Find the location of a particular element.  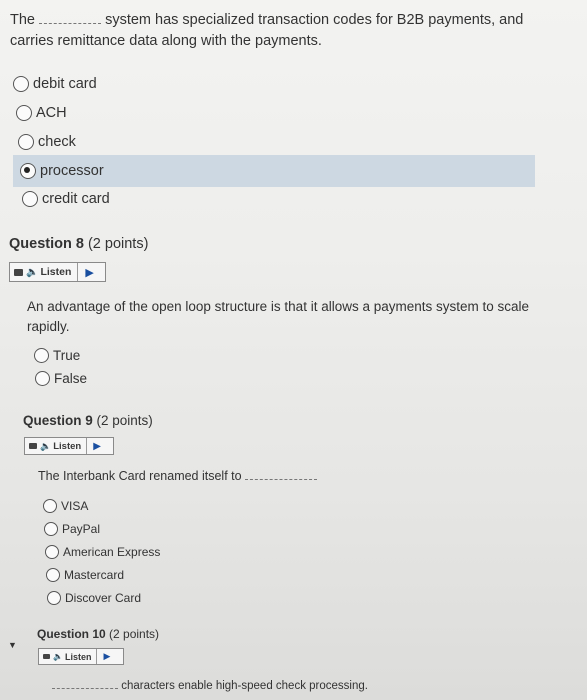

q9-heading: Question 9 (2 points) is located at coordinates (88, 420).